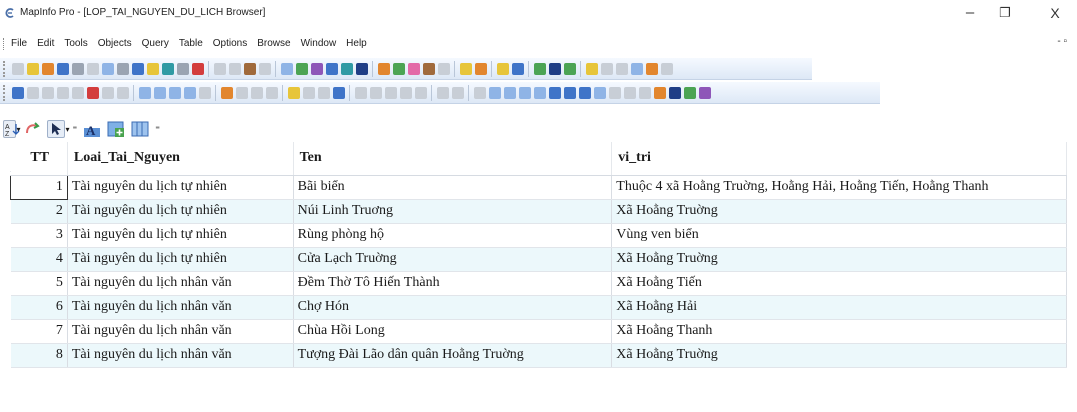 The image size is (1077, 412). I want to click on graph-select-icon, so click(122, 93).